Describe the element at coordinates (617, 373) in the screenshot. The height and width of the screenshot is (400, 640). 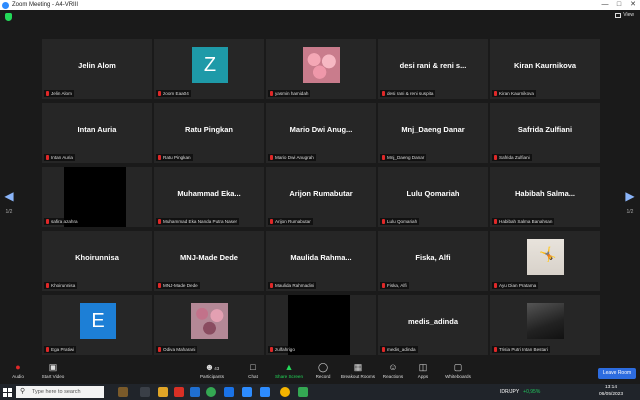
I see `leave-room-button: Leave Room` at that location.